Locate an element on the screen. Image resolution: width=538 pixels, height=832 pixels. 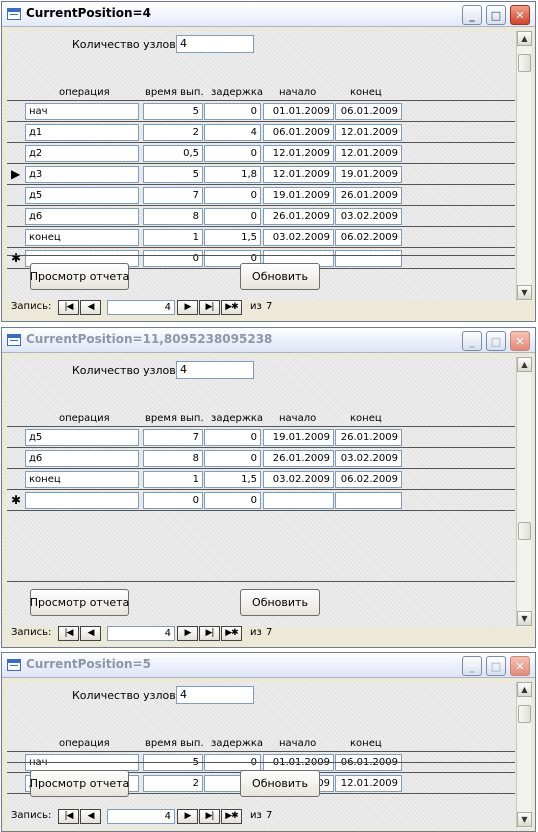
time-field: 0 is located at coordinates (173, 258).